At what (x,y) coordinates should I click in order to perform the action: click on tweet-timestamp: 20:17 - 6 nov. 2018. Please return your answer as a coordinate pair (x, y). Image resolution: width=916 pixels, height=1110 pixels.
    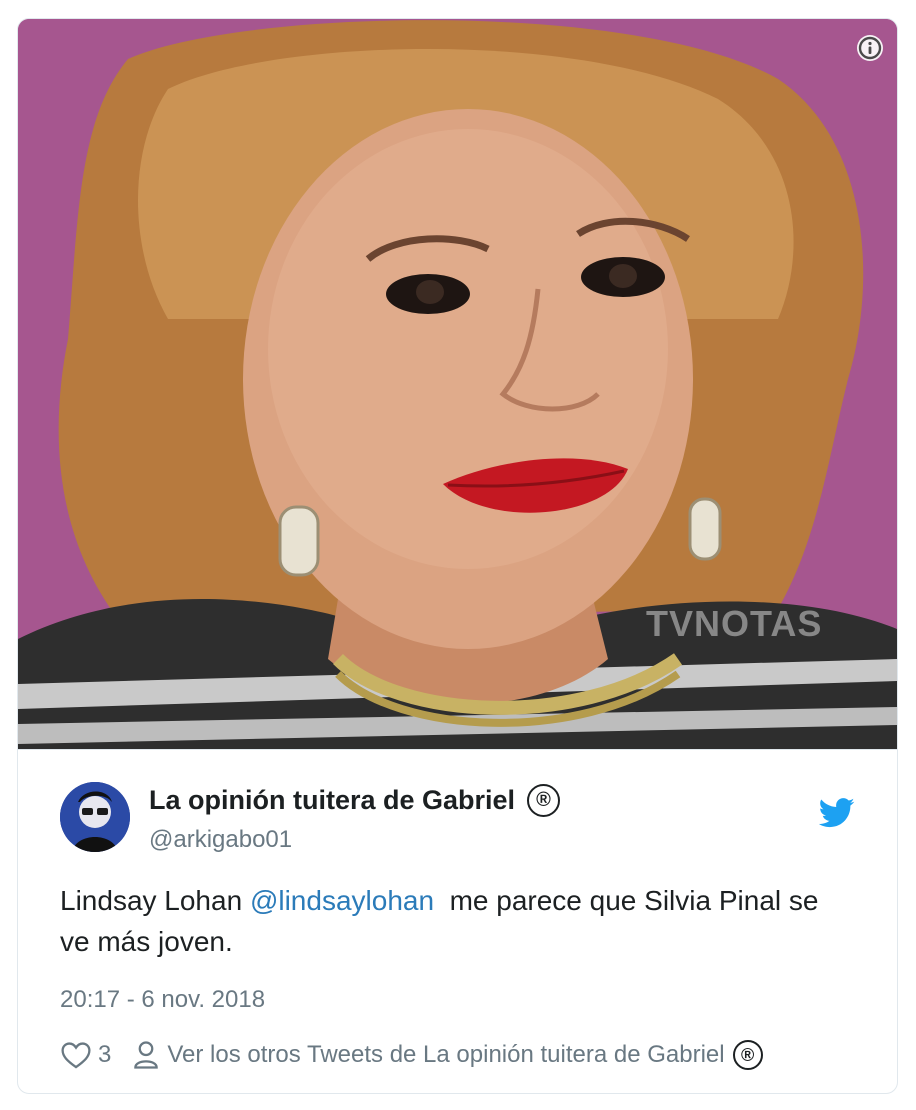
    Looking at the image, I should click on (162, 1000).